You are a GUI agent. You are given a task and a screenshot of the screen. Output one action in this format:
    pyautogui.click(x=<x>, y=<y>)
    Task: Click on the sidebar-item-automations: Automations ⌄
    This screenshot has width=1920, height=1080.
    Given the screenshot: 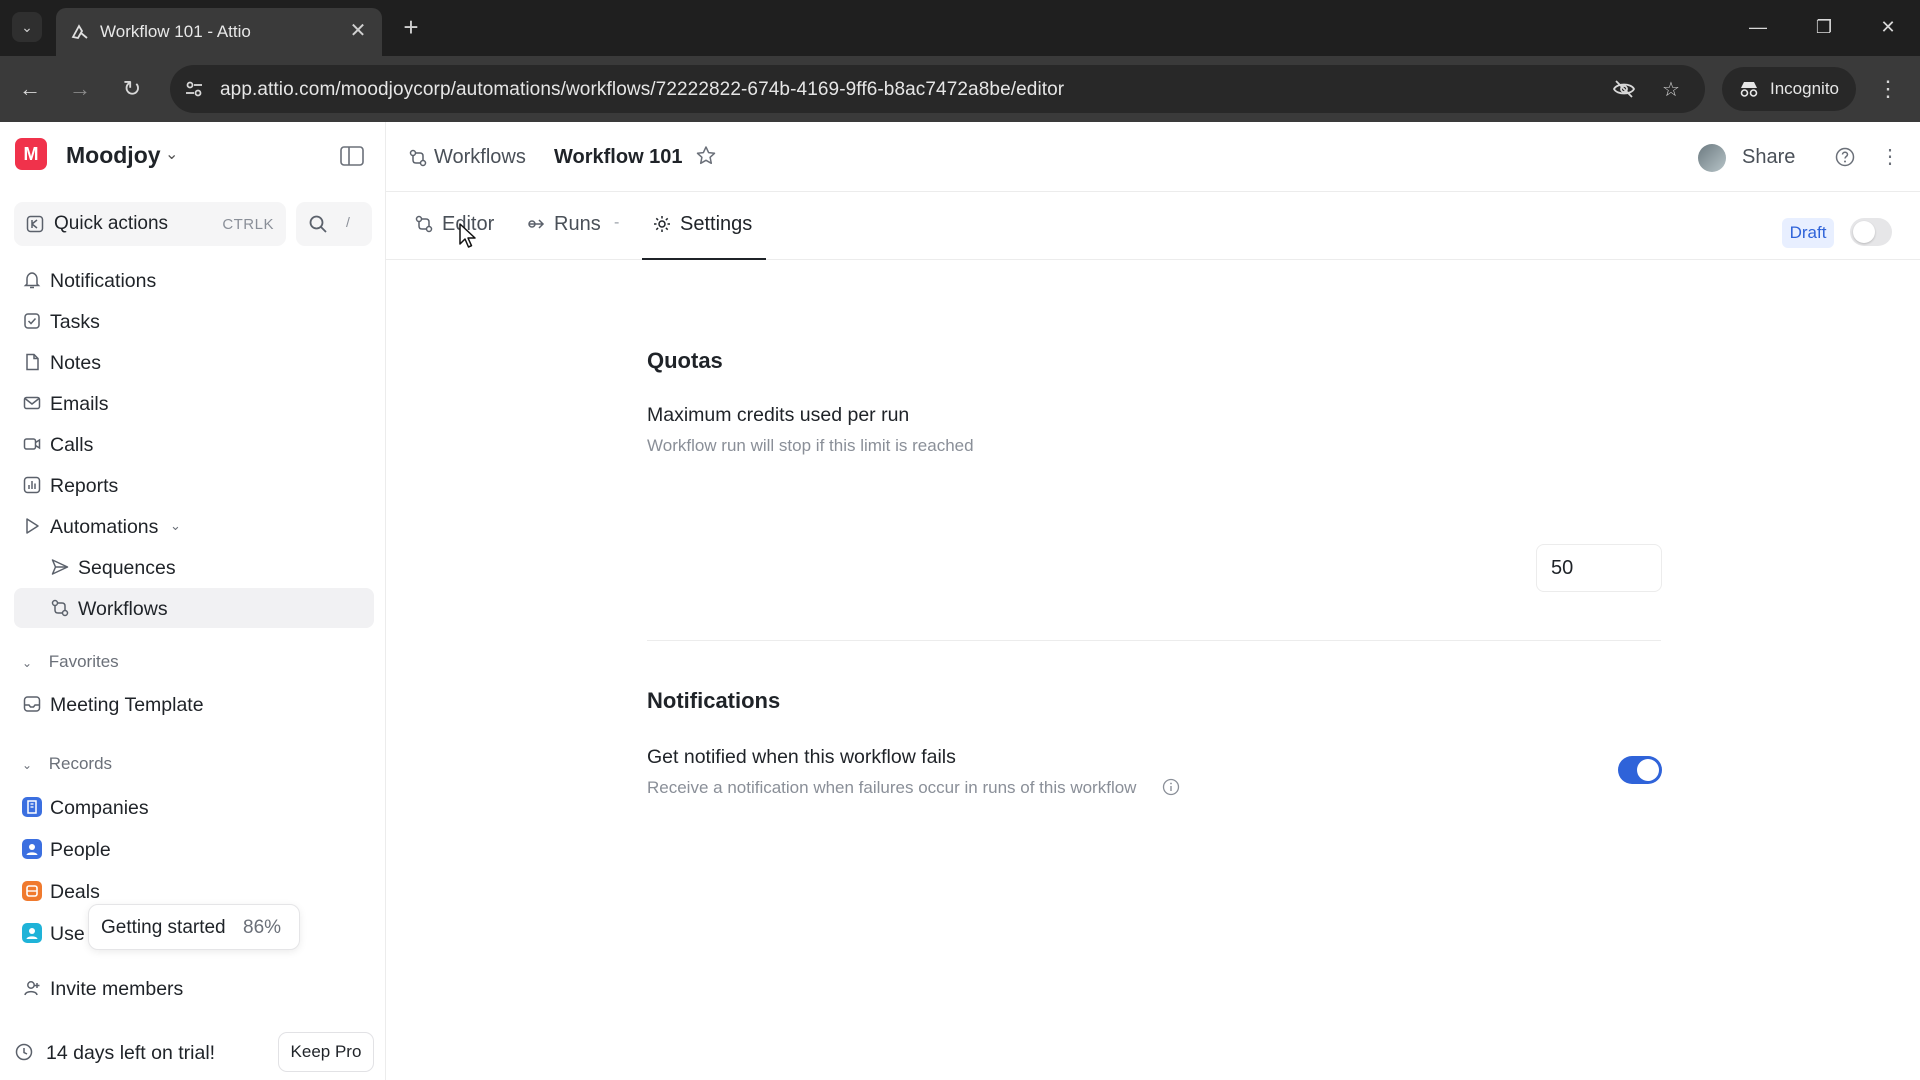 What is the action you would take?
    pyautogui.click(x=194, y=526)
    